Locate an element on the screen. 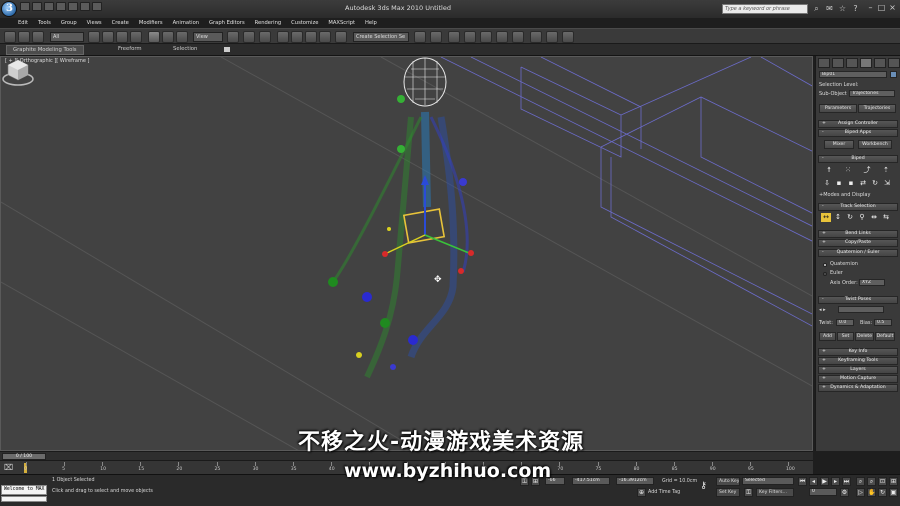 The image size is (900, 506). next-frame-icon: ▸ is located at coordinates (835, 481).